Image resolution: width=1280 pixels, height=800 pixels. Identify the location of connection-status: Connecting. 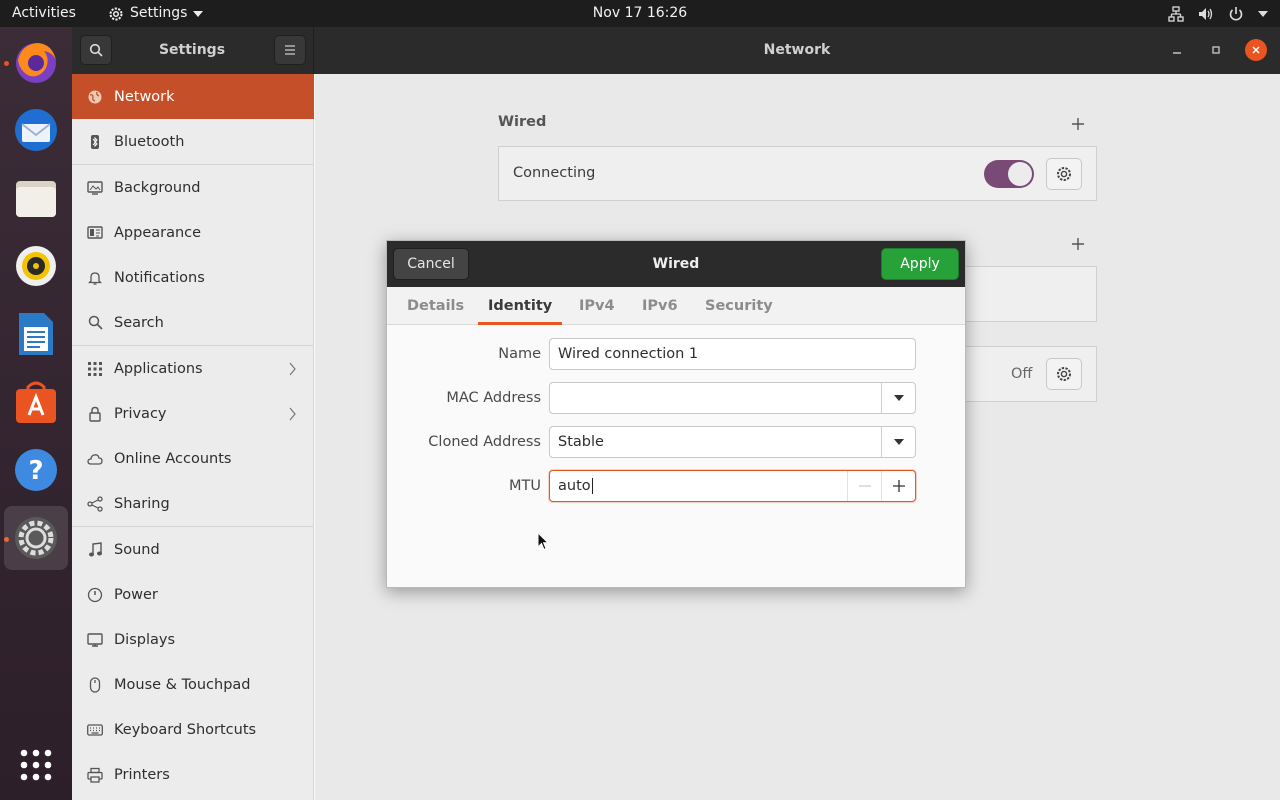
(554, 173).